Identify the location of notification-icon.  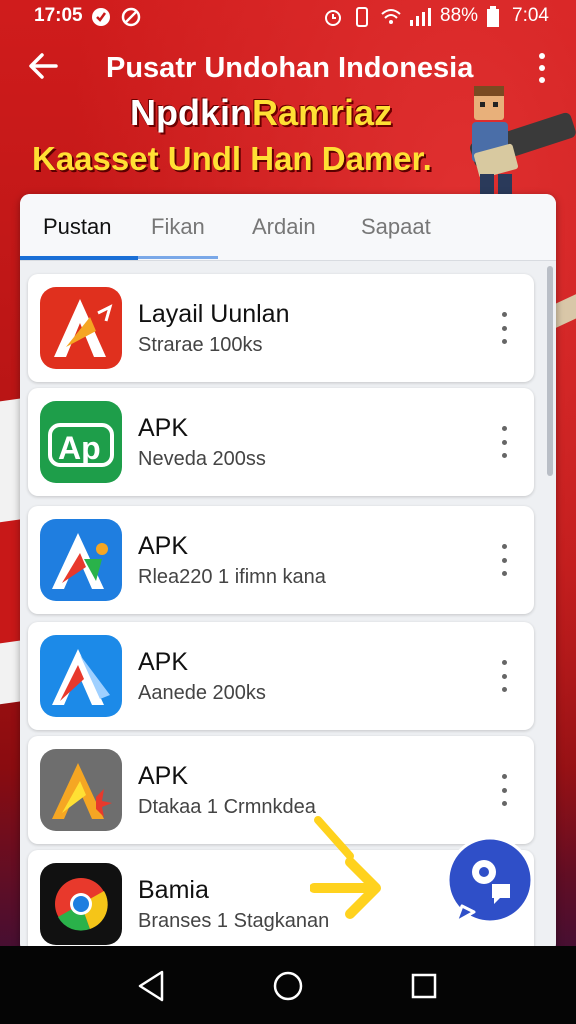
(101, 19).